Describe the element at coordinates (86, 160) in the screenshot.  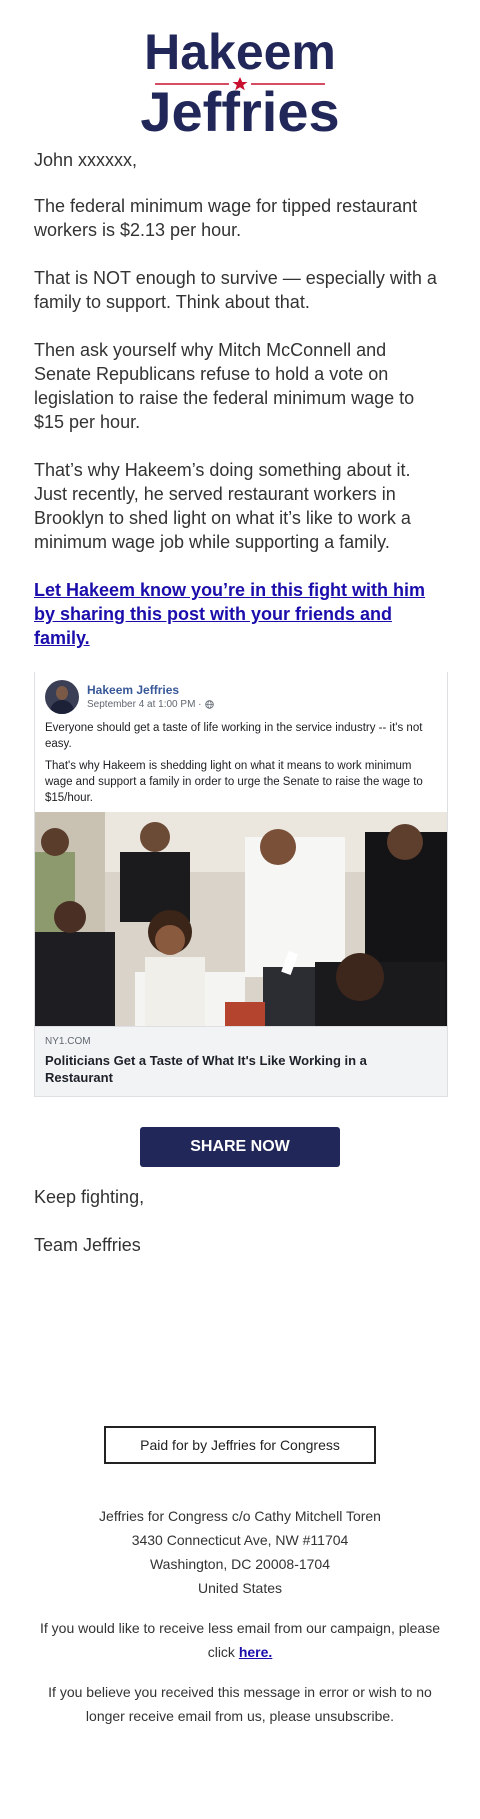
I see `salutation: John xxxxxx,` at that location.